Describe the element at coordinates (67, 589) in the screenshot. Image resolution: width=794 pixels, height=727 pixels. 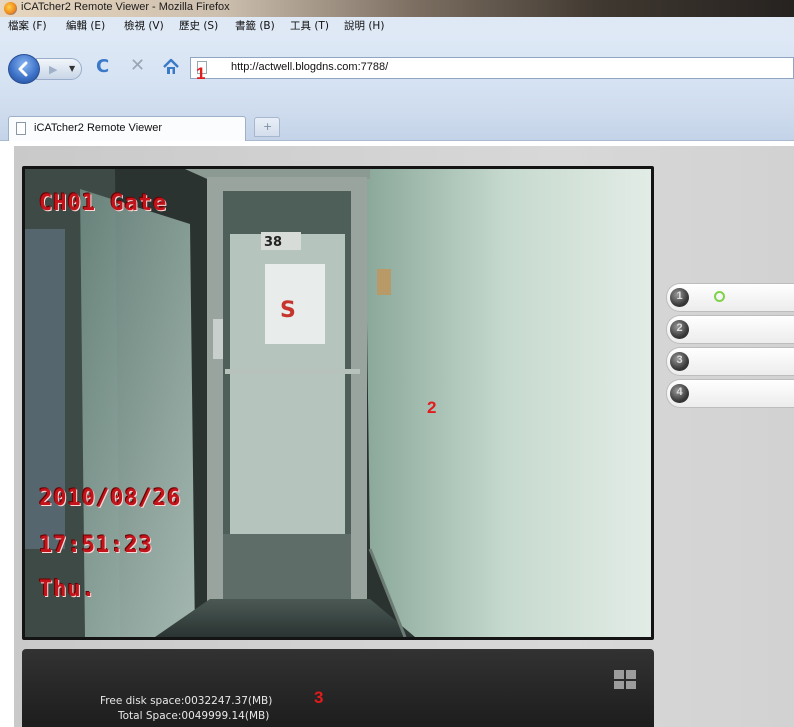
I see `camera-weekday: Thu.` at that location.